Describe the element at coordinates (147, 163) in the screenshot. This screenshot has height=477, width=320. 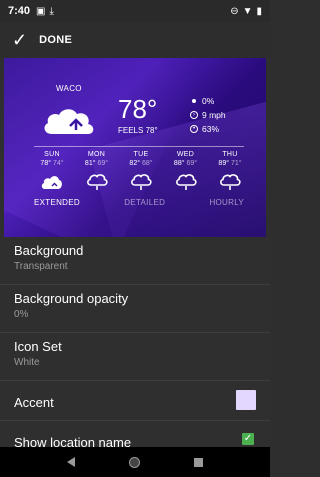
I see `forecast-lo: 68°` at that location.